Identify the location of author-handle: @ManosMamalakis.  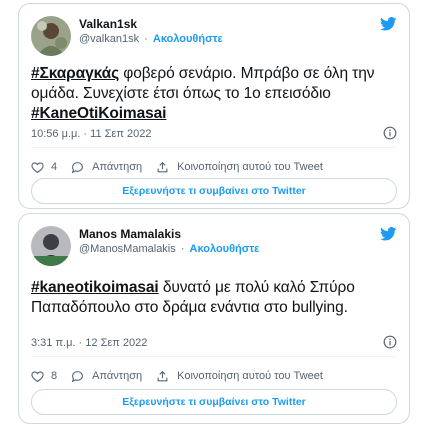
(127, 249).